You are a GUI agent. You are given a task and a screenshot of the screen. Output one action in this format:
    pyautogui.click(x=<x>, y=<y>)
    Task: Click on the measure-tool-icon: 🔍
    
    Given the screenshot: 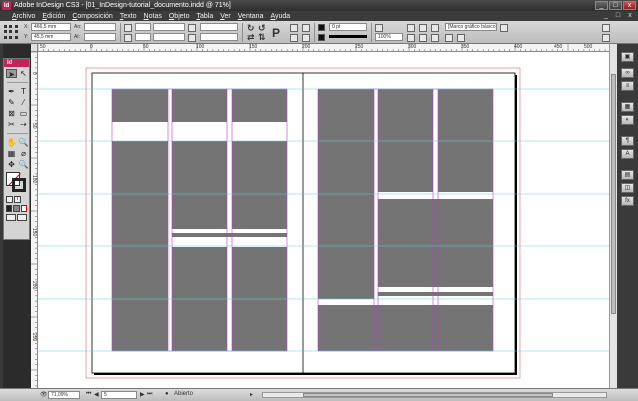 What is the action you would take?
    pyautogui.click(x=23, y=164)
    